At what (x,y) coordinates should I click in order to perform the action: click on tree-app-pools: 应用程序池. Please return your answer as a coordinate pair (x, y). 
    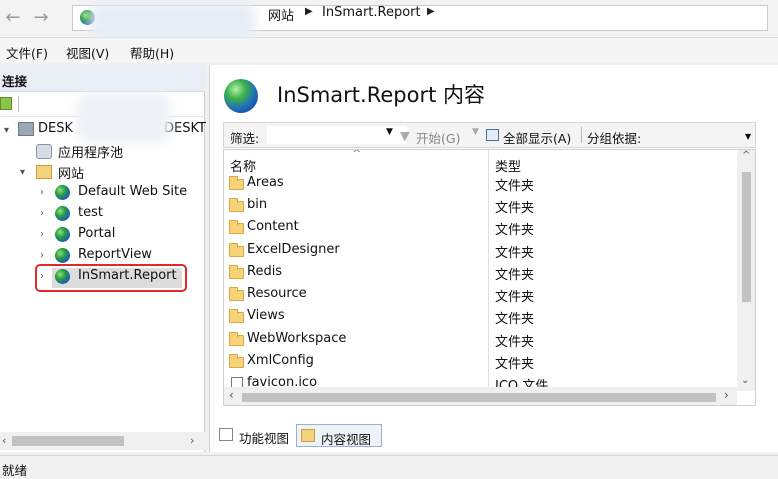
    Looking at the image, I should click on (90, 152).